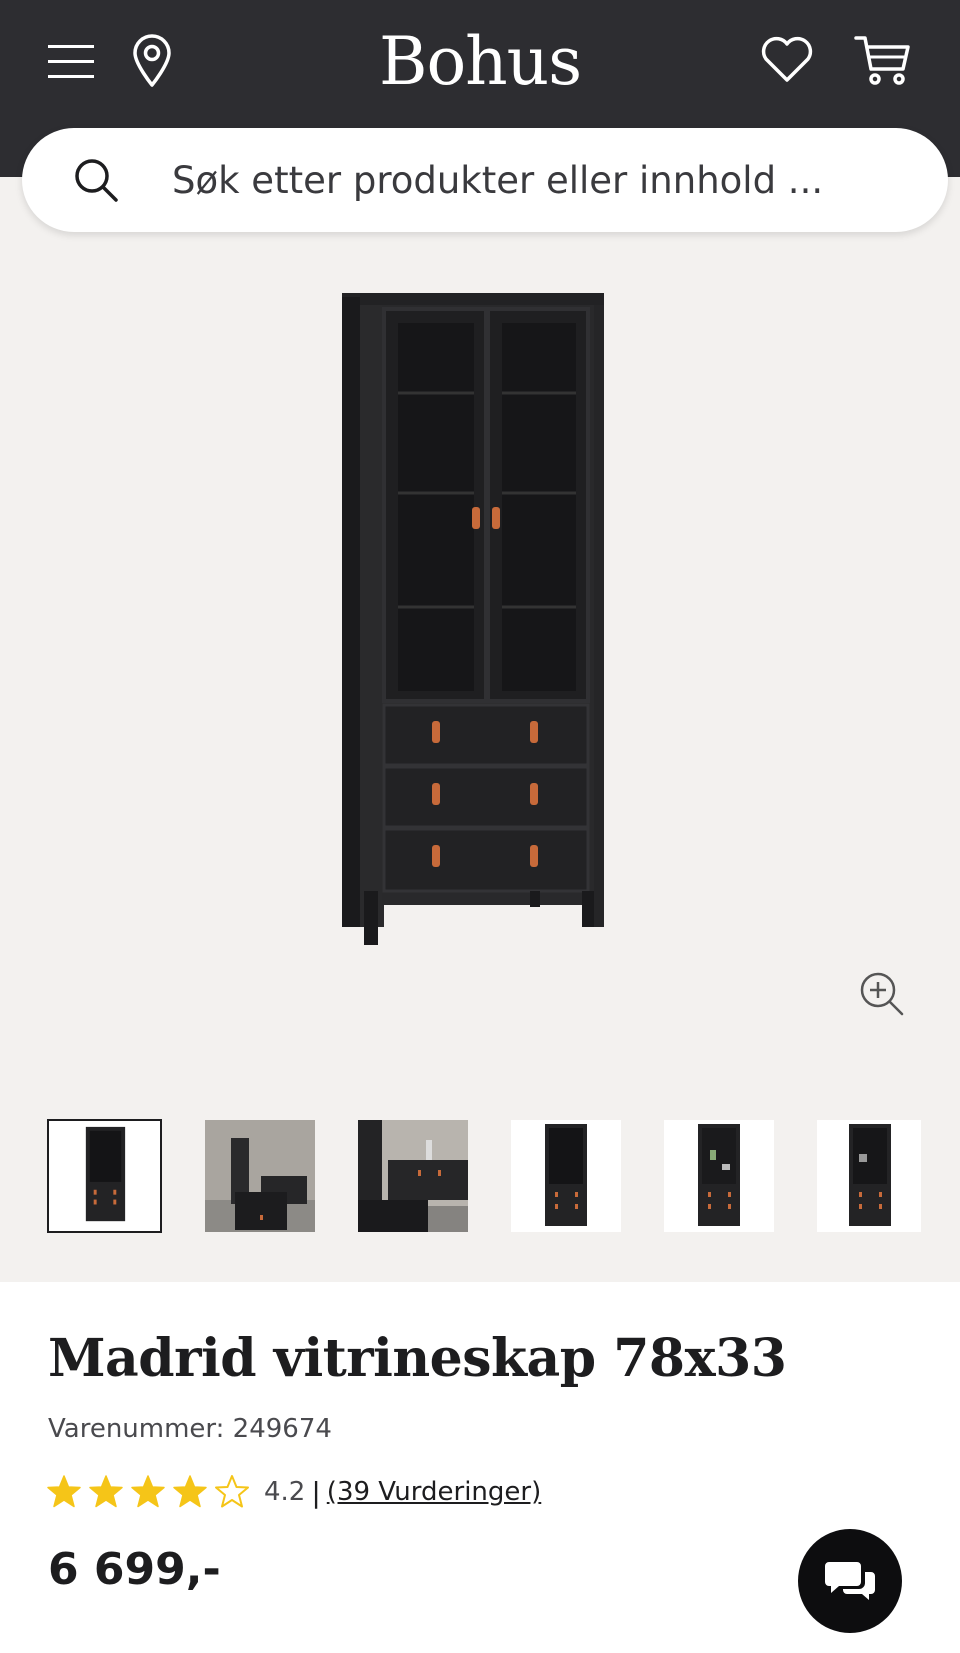 This screenshot has height=1653, width=960. I want to click on zoom-in-icon, so click(882, 994).